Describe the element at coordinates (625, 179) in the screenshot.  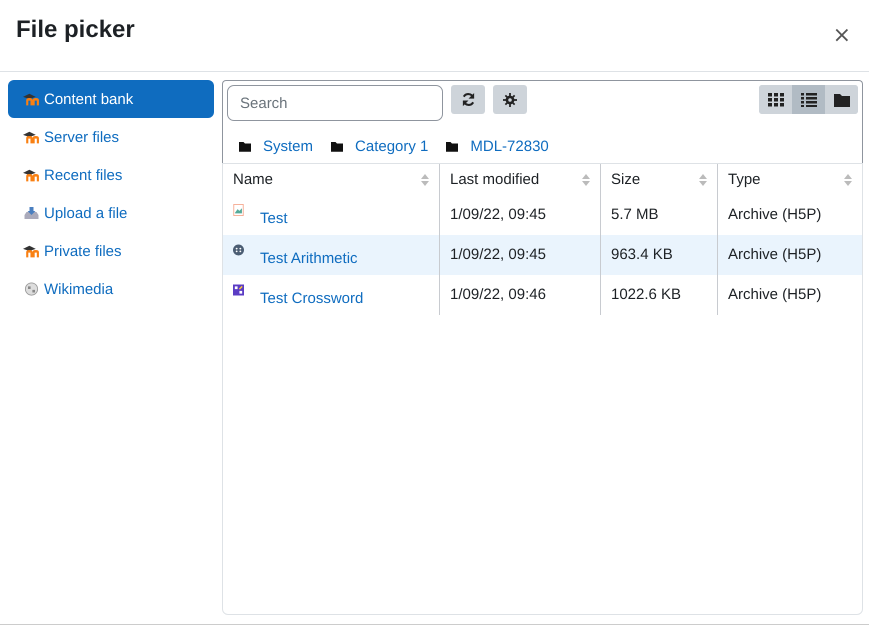
I see `column-header: Size` at that location.